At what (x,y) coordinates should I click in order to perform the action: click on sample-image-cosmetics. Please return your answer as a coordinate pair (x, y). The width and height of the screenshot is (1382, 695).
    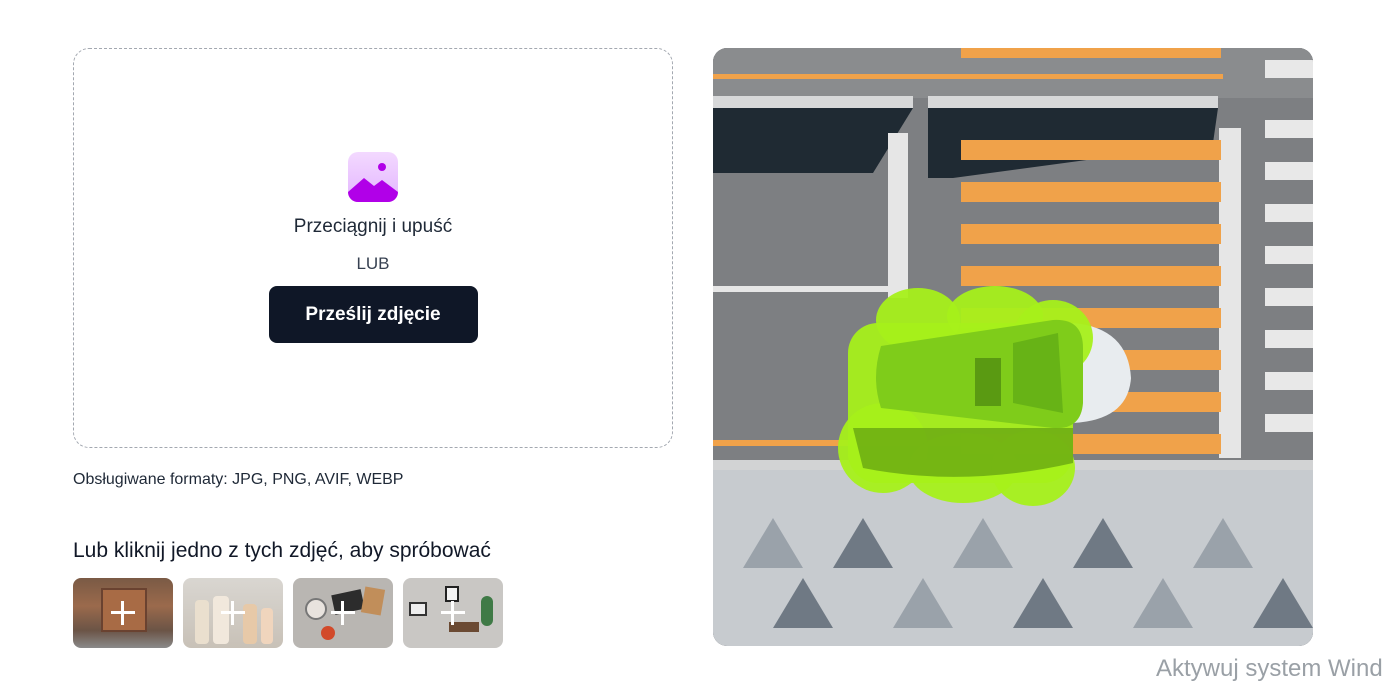
    Looking at the image, I should click on (233, 613).